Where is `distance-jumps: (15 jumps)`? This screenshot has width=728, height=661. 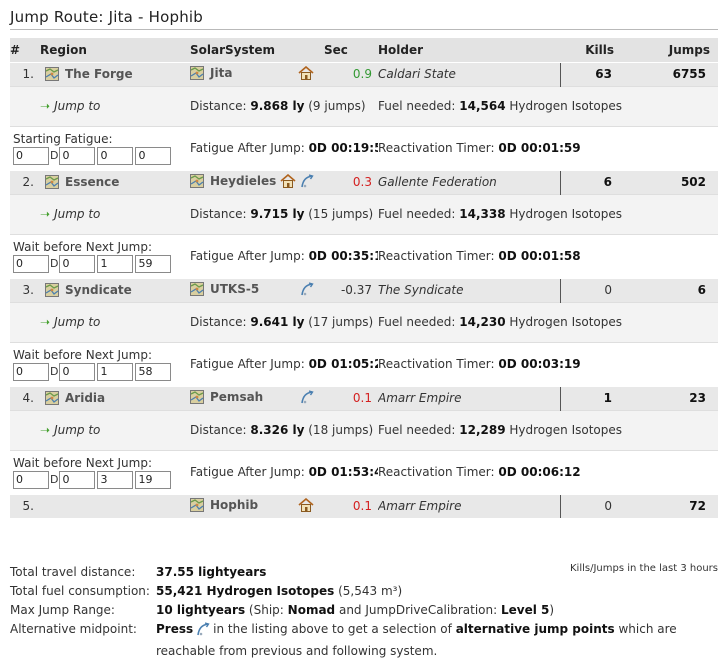 distance-jumps: (15 jumps) is located at coordinates (341, 214).